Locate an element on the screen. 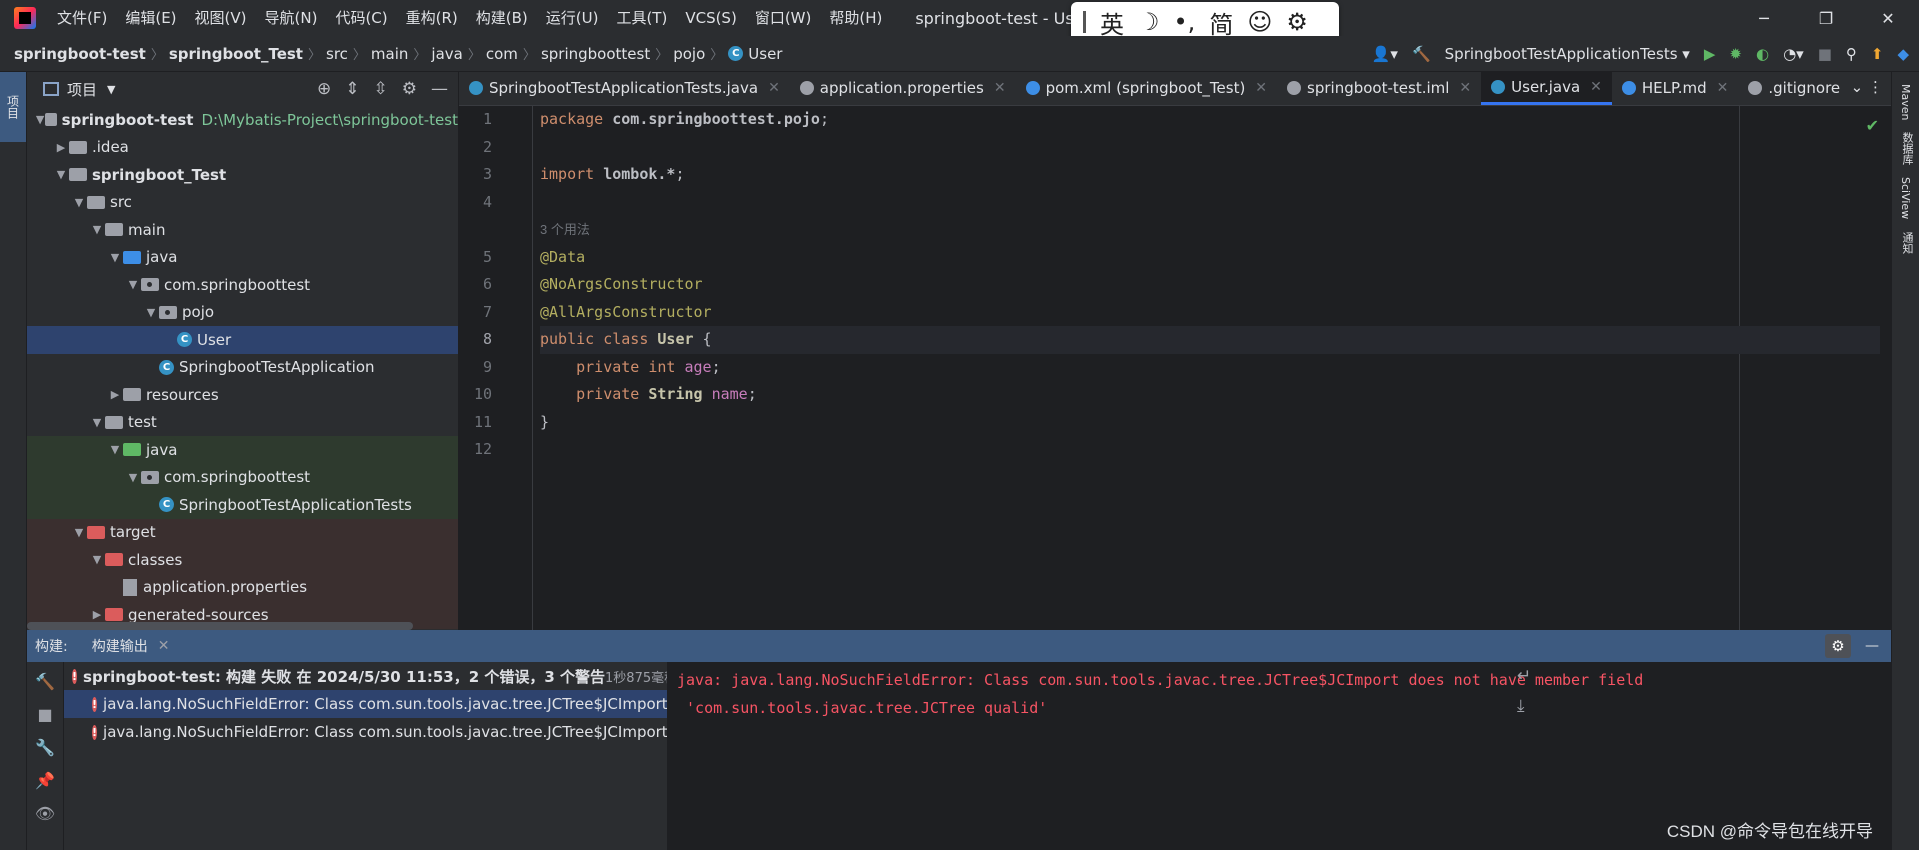  ime-charset-toggle: 简 is located at coordinates (1221, 22).